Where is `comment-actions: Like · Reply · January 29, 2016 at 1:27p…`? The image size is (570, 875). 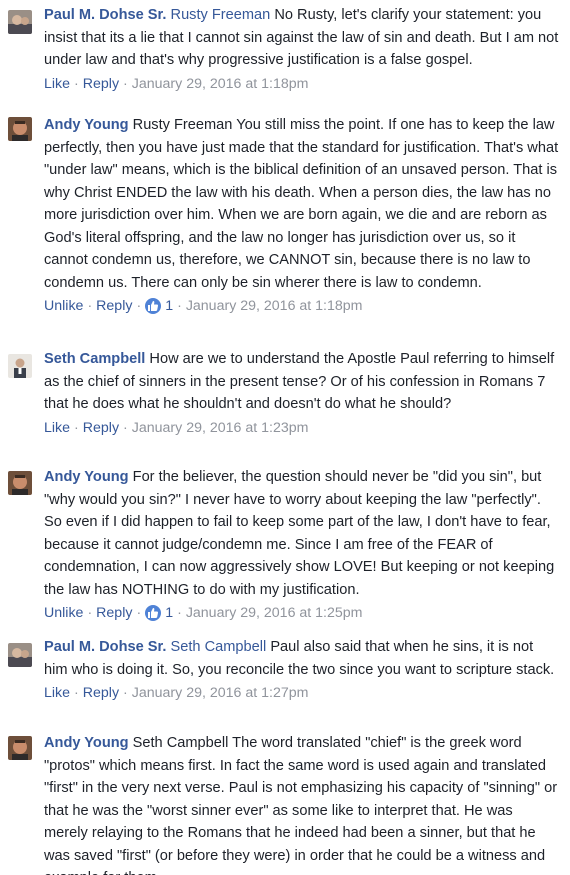
comment-actions: Like · Reply · January 29, 2016 at 1:27p… is located at coordinates (302, 692).